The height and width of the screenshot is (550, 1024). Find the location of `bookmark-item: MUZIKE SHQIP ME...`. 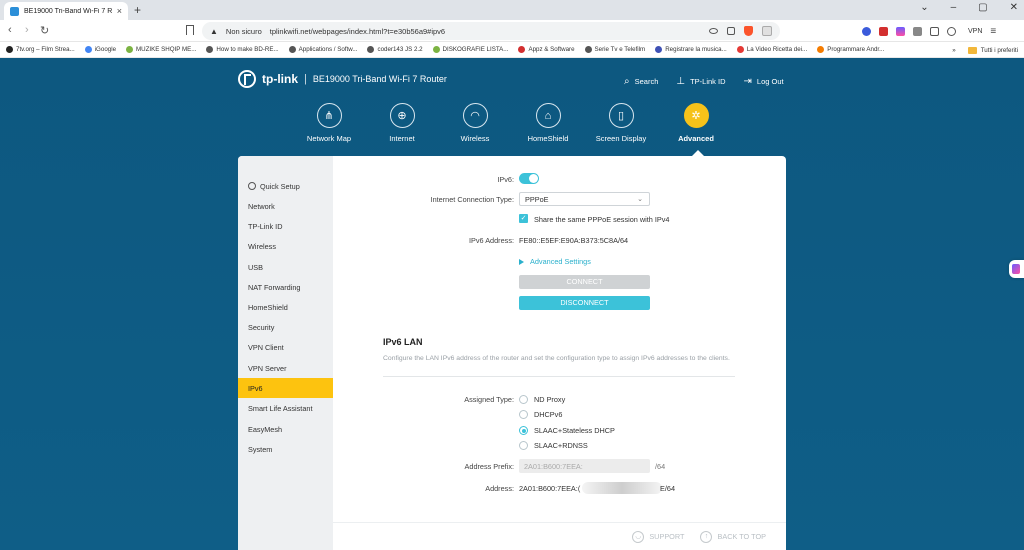

bookmark-item: MUZIKE SHQIP ME... is located at coordinates (161, 49).